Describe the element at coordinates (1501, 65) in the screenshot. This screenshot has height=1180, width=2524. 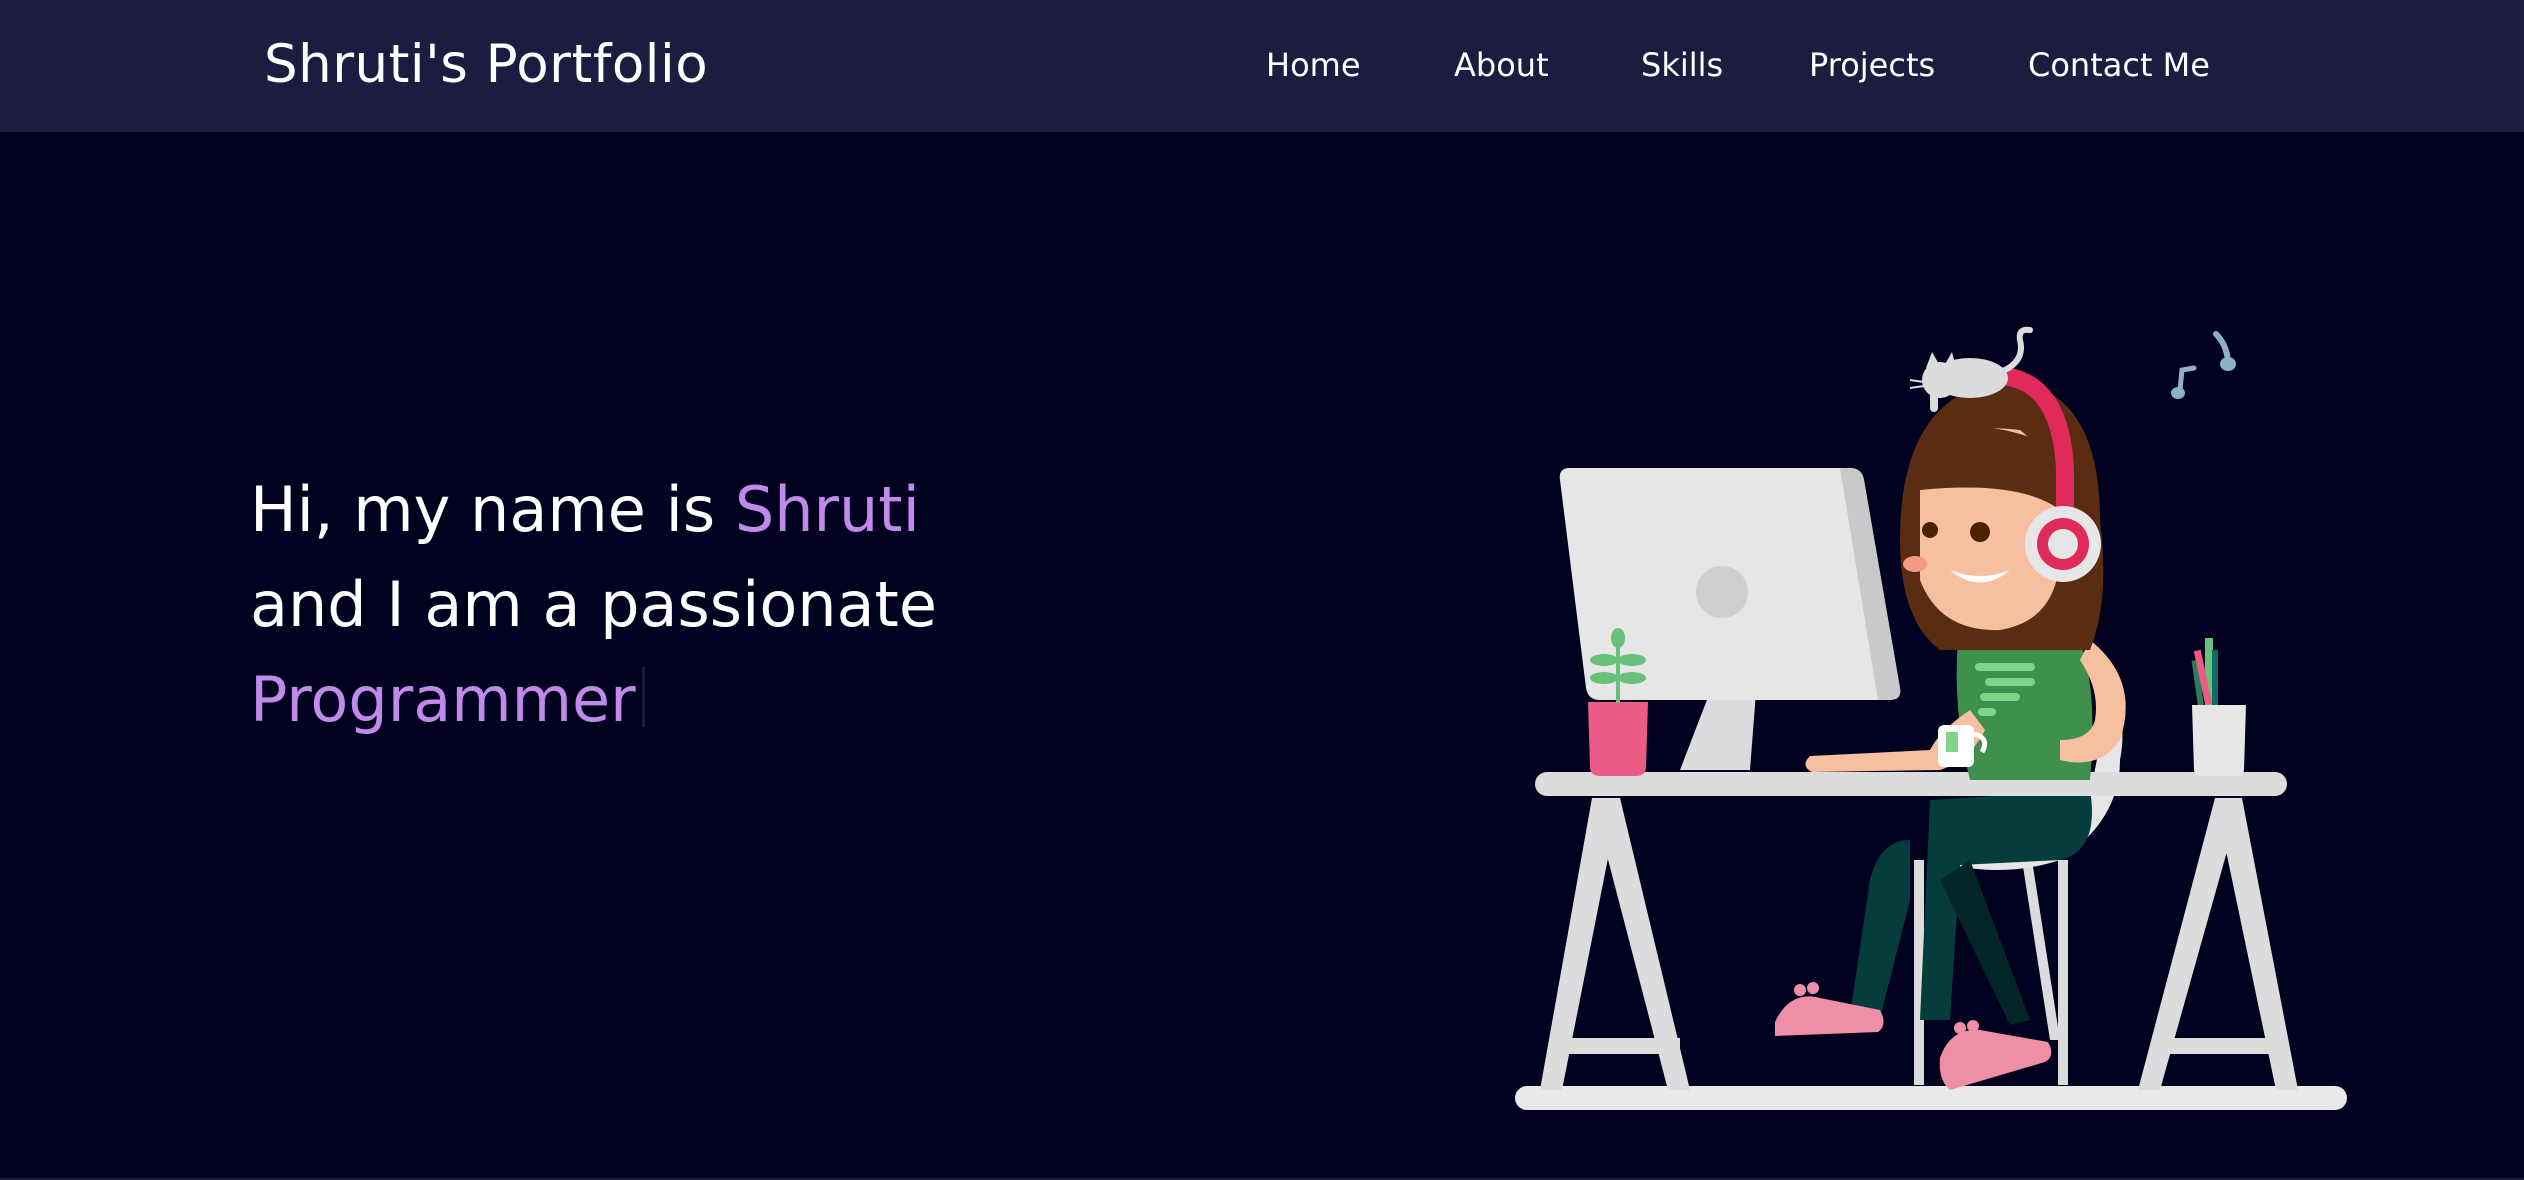
I see `nav-about-link: About` at that location.